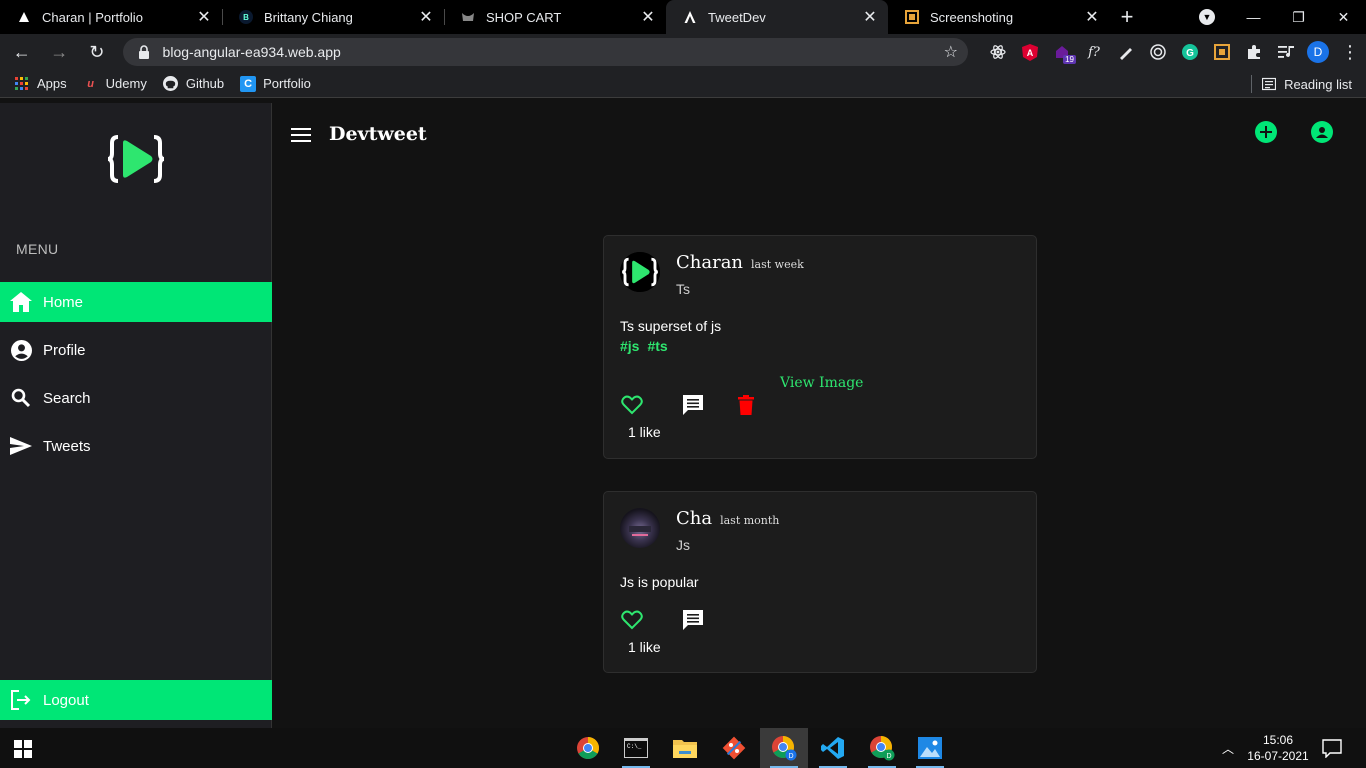 The image size is (1366, 768). I want to click on terminal-taskbar-icon: C:\_, so click(636, 748).